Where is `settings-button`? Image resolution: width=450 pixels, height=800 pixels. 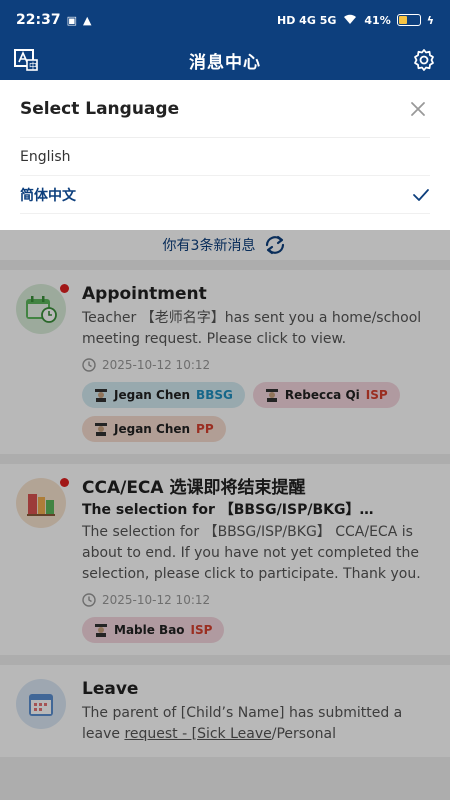
settings-button is located at coordinates (424, 60).